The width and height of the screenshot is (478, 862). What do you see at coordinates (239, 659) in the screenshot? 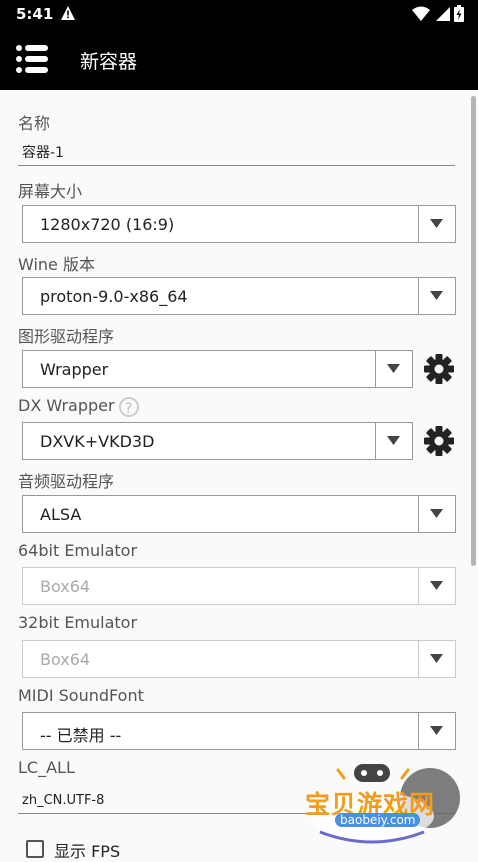
I see `emulator-32bit-select: Box64` at bounding box center [239, 659].